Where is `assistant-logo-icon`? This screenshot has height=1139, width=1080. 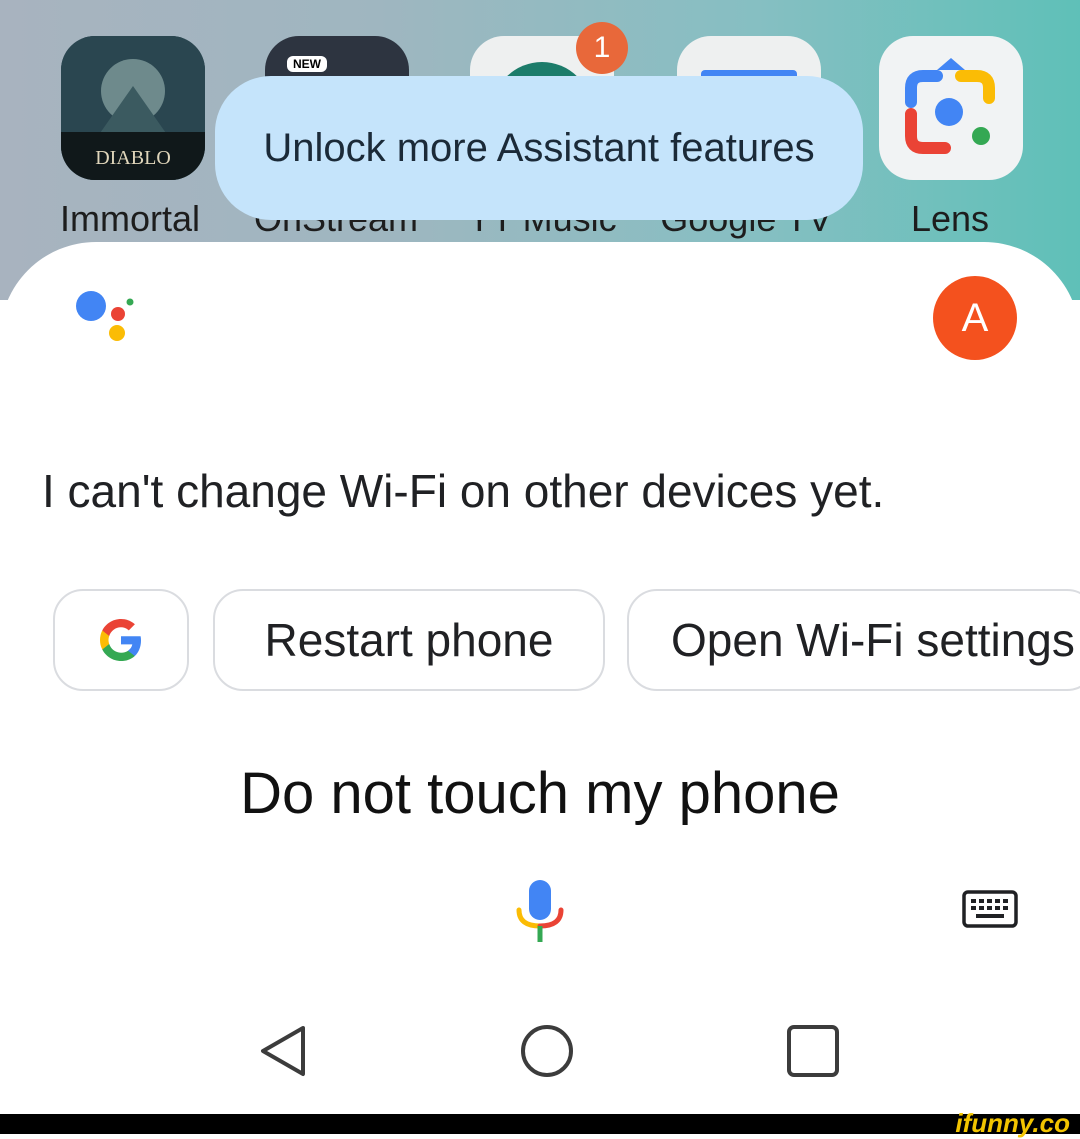 assistant-logo-icon is located at coordinates (105, 316).